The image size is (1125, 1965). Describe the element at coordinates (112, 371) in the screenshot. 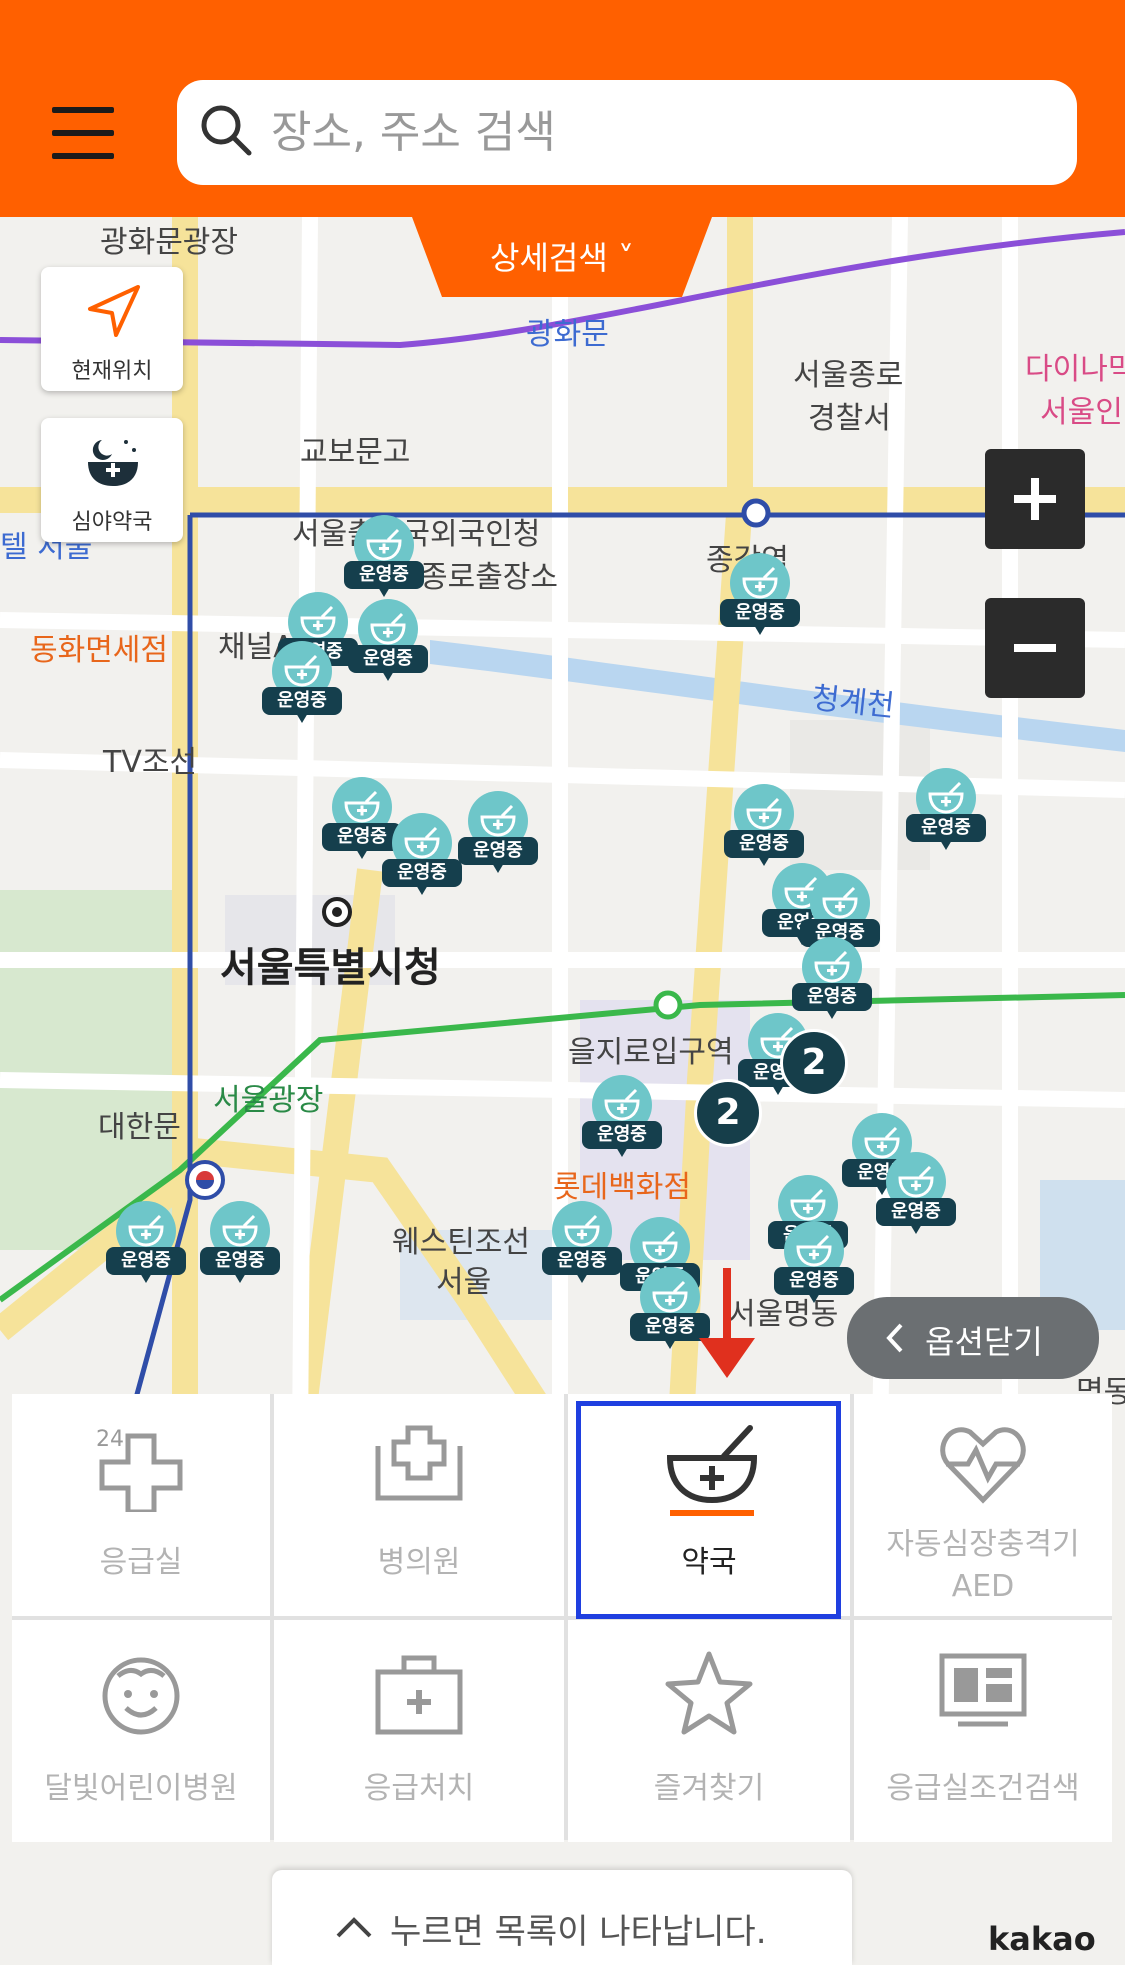

I see `current-location-label: 현재위치` at that location.